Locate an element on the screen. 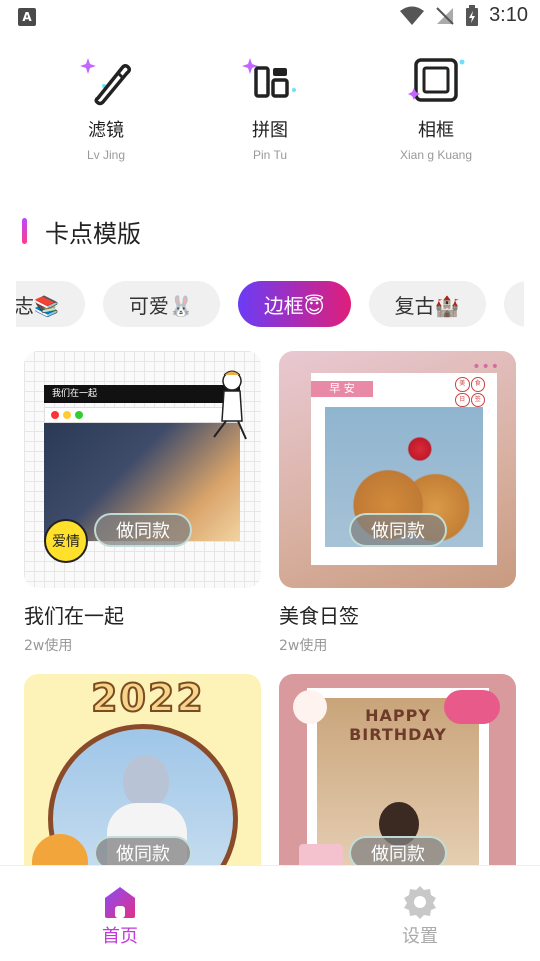 The height and width of the screenshot is (961, 540). tool-collage-label: 拼图 is located at coordinates (270, 130).